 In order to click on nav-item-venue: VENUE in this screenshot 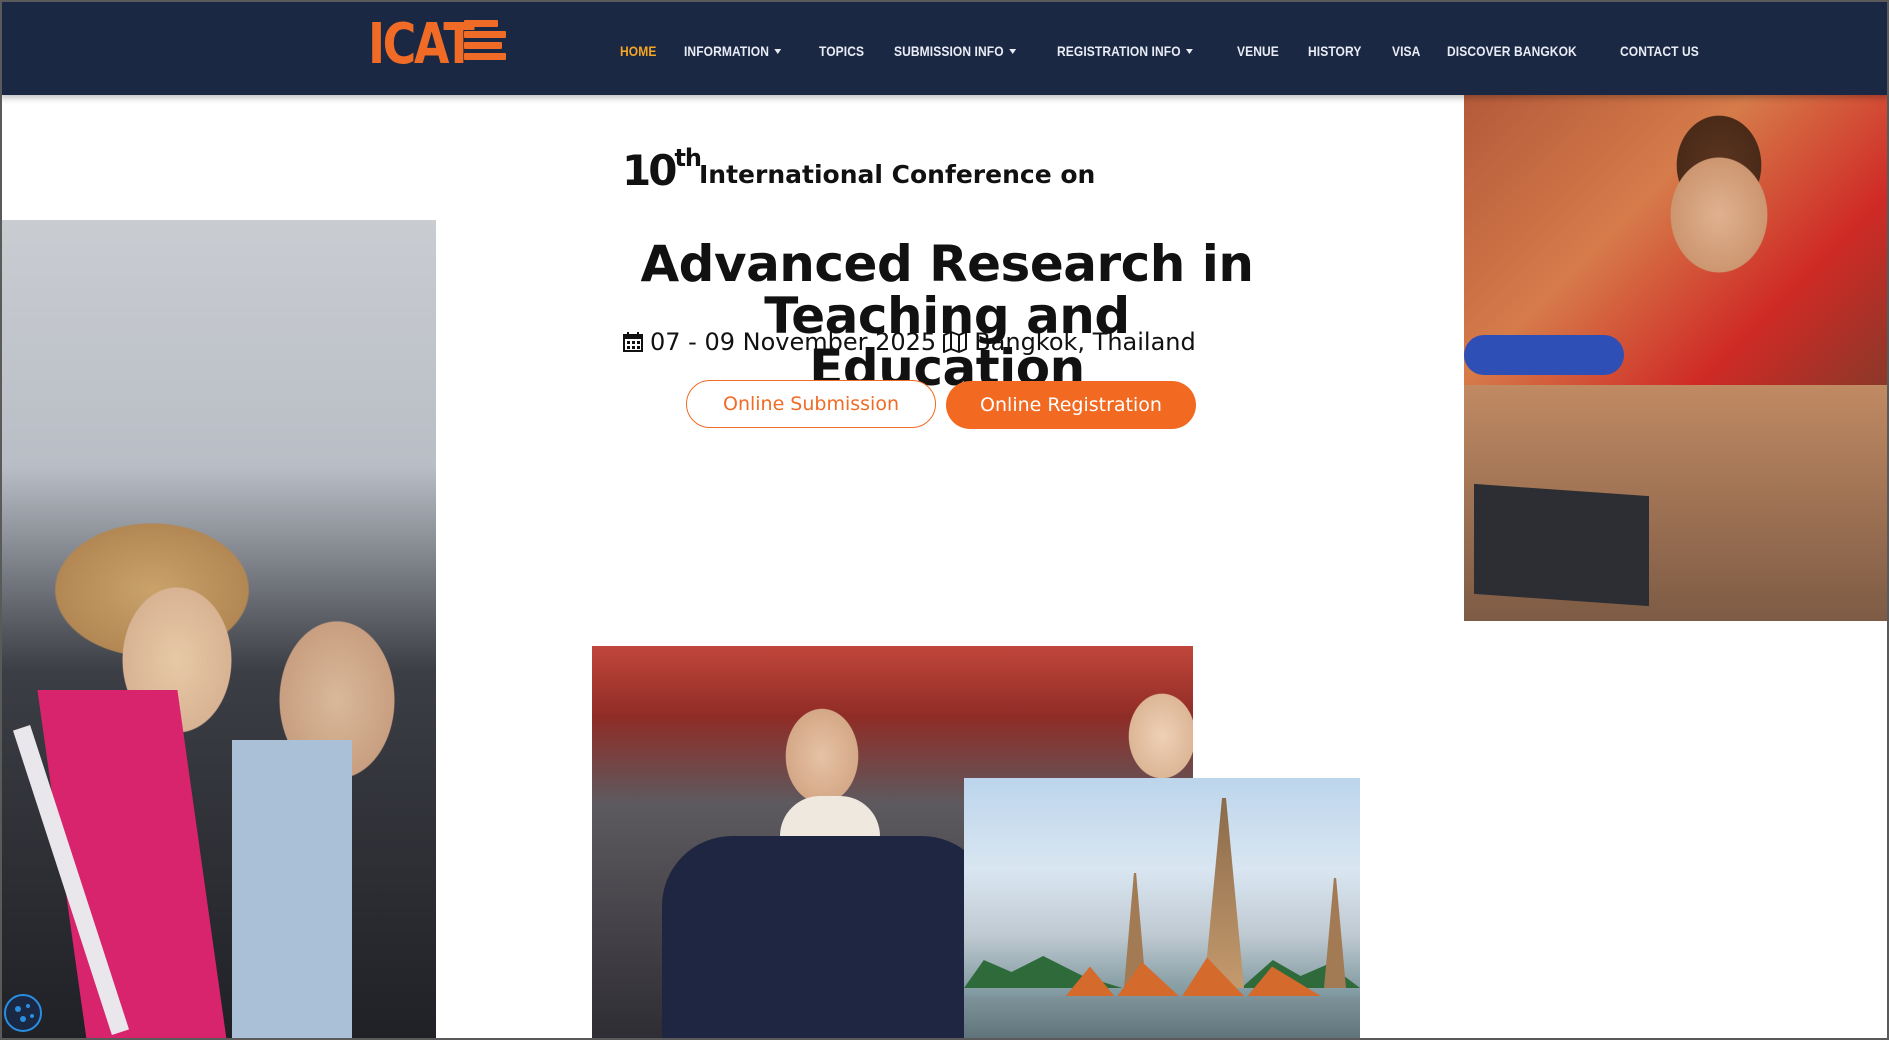, I will do `click(1258, 51)`.